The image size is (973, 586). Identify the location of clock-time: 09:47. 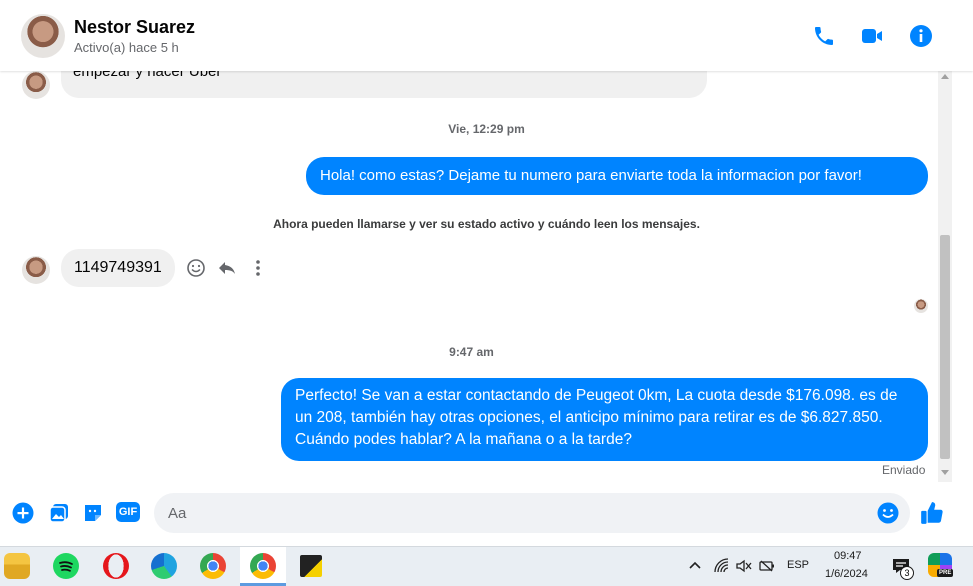
(848, 556).